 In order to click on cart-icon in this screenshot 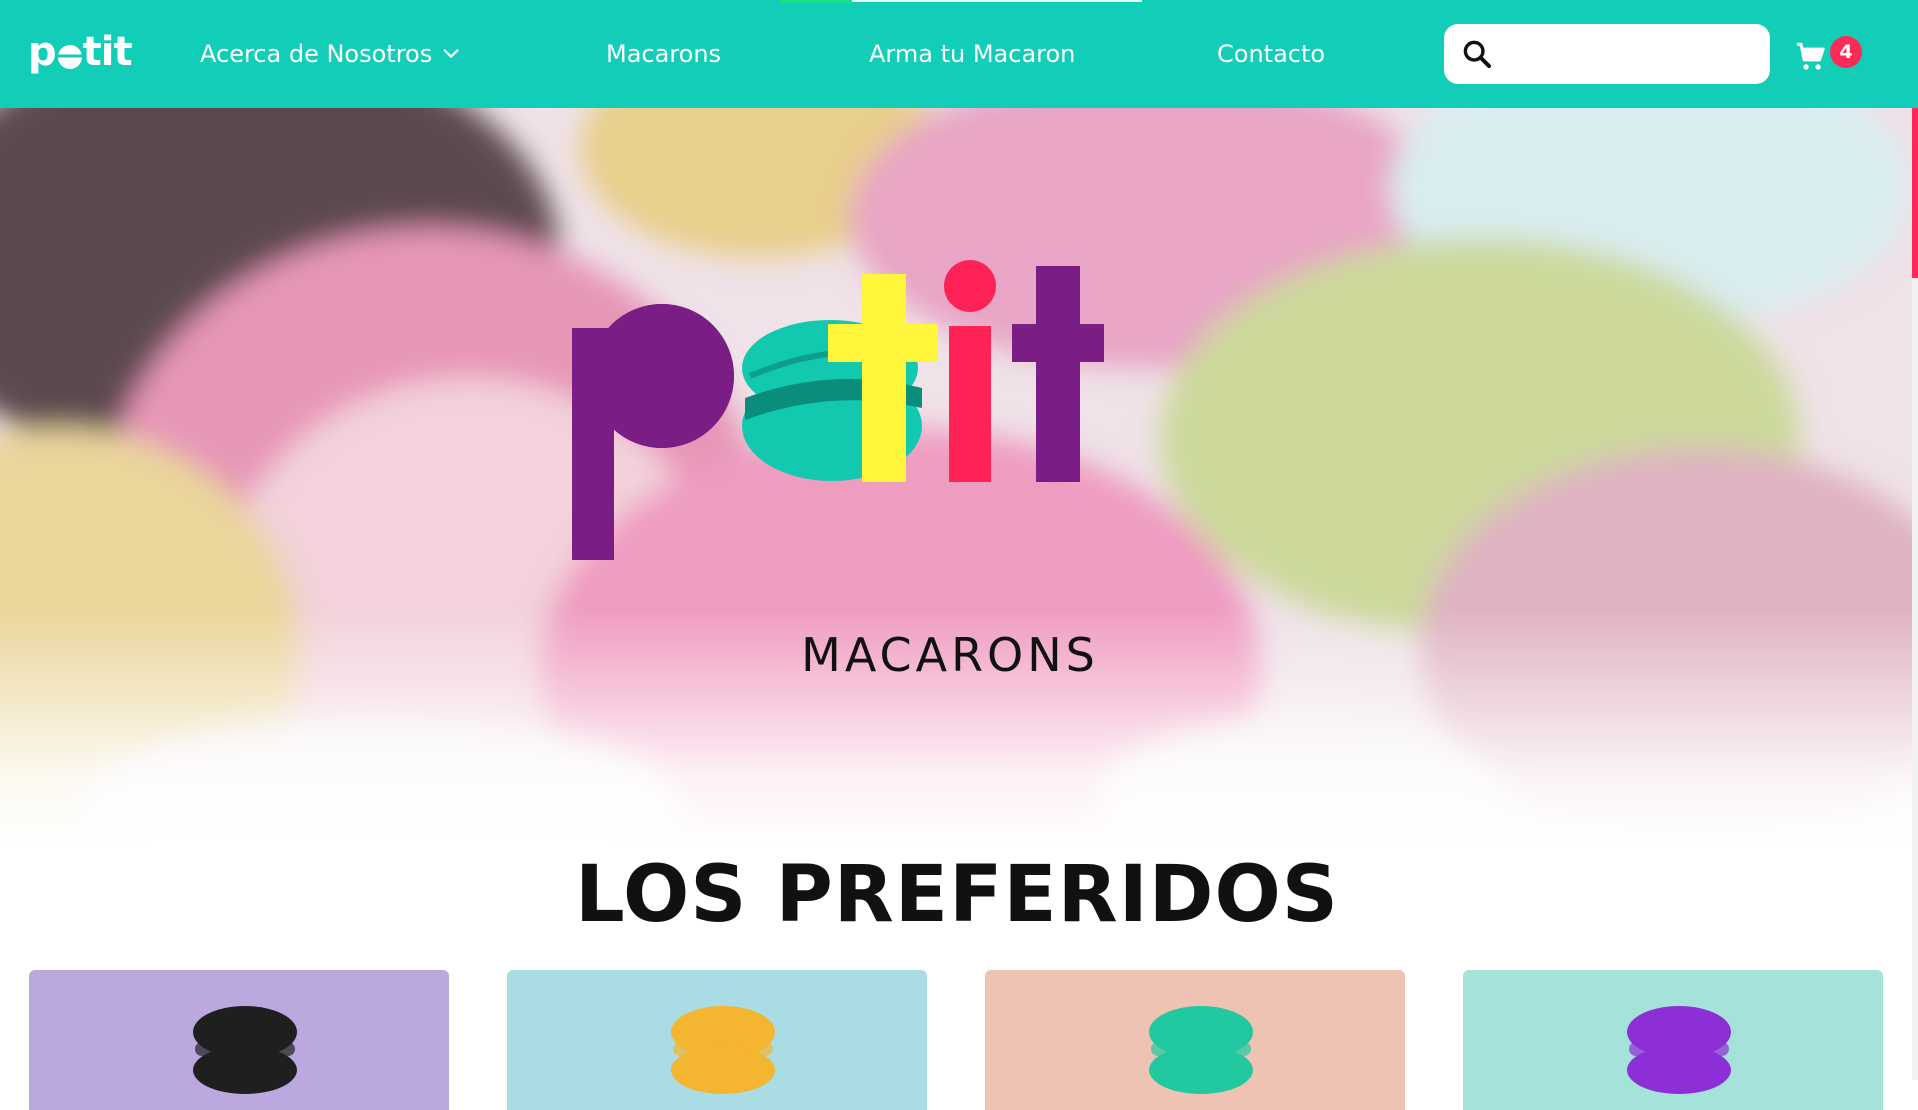, I will do `click(1811, 57)`.